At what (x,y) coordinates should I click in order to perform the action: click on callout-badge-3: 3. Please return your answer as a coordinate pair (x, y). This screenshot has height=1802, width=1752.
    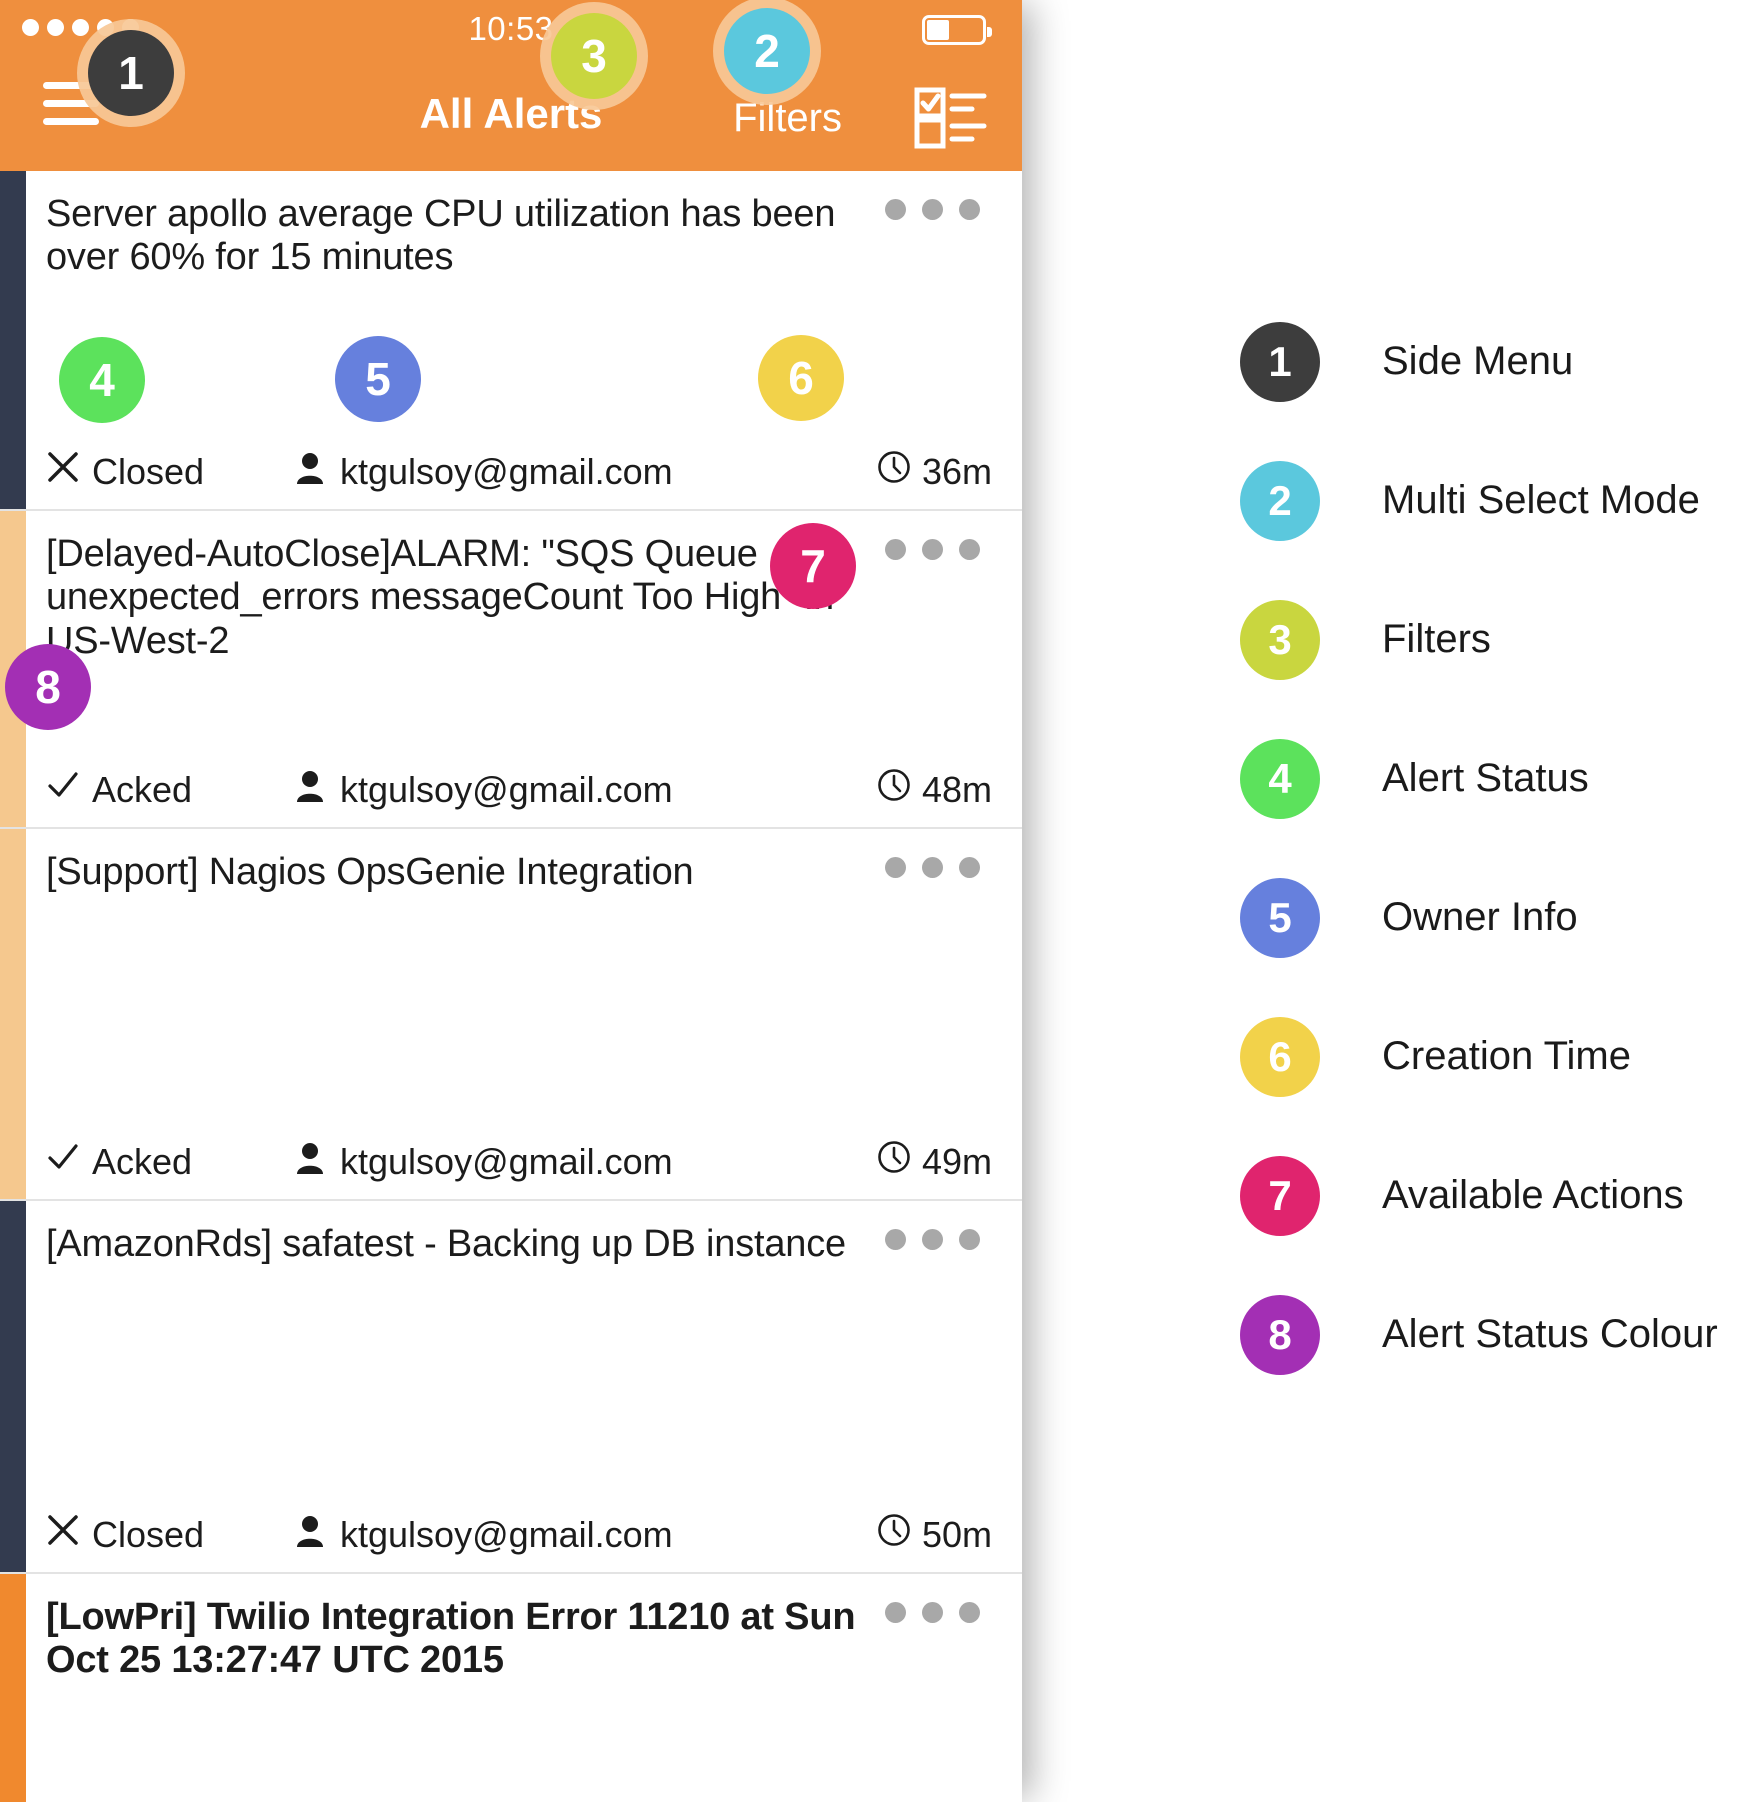
    Looking at the image, I should click on (594, 56).